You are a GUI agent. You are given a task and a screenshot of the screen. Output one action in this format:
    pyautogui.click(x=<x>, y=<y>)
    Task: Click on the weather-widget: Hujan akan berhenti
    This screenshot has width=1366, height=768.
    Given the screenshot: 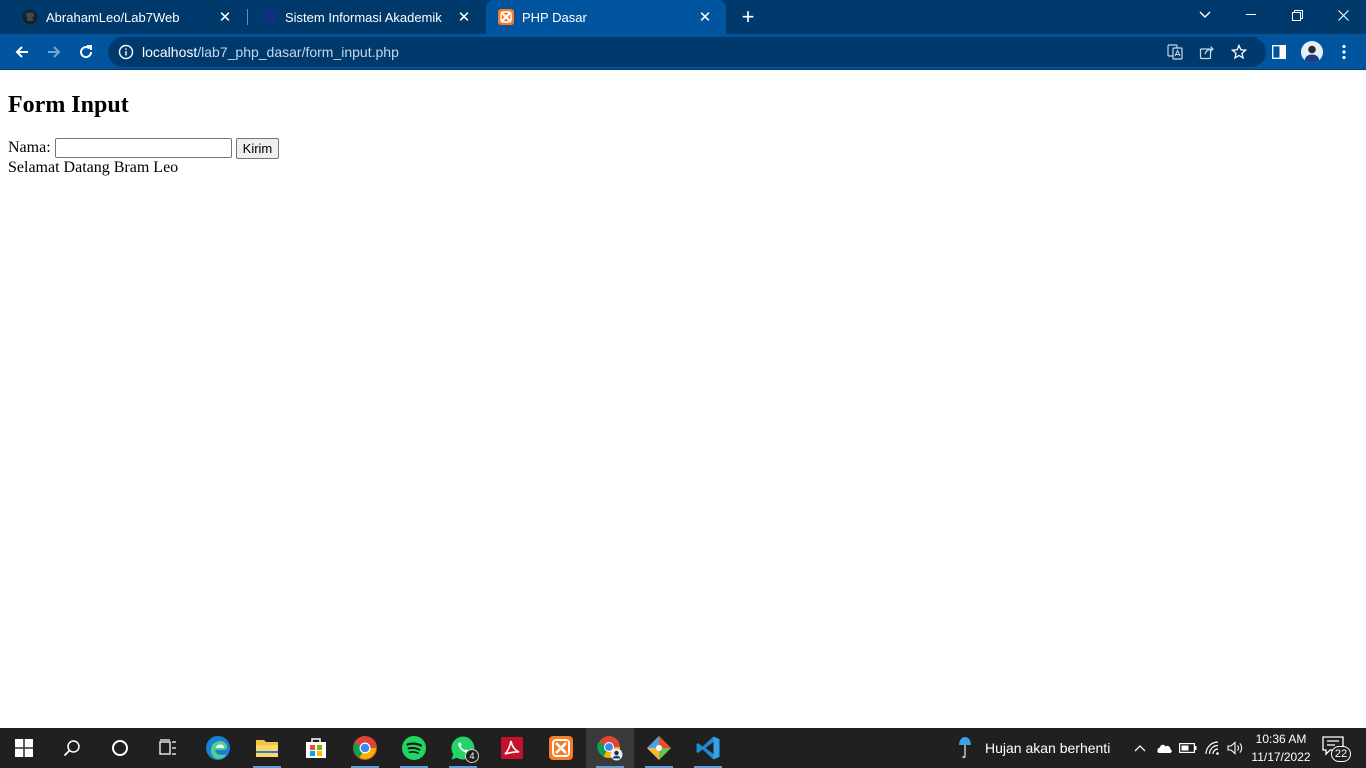 What is the action you would take?
    pyautogui.click(x=1032, y=748)
    